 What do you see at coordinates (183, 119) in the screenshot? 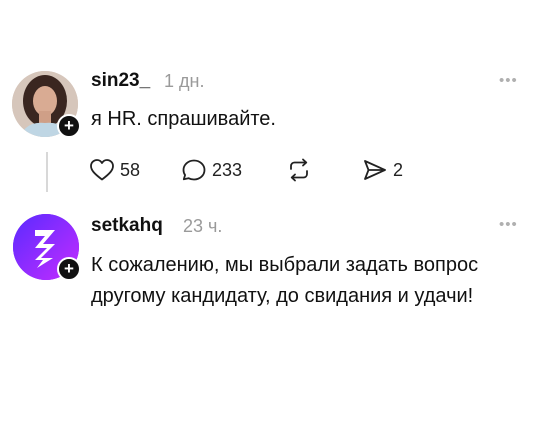
I see `post-text: я HR. спрашивайте.` at bounding box center [183, 119].